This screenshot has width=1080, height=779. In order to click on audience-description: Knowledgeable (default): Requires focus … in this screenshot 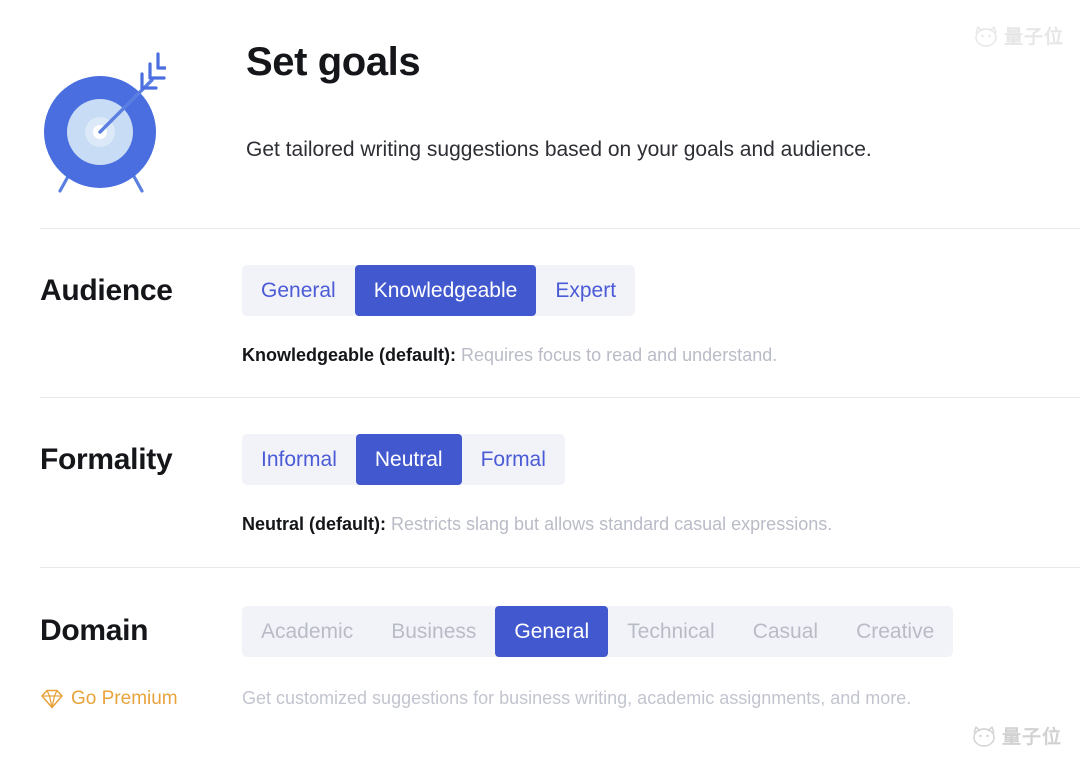, I will do `click(661, 356)`.